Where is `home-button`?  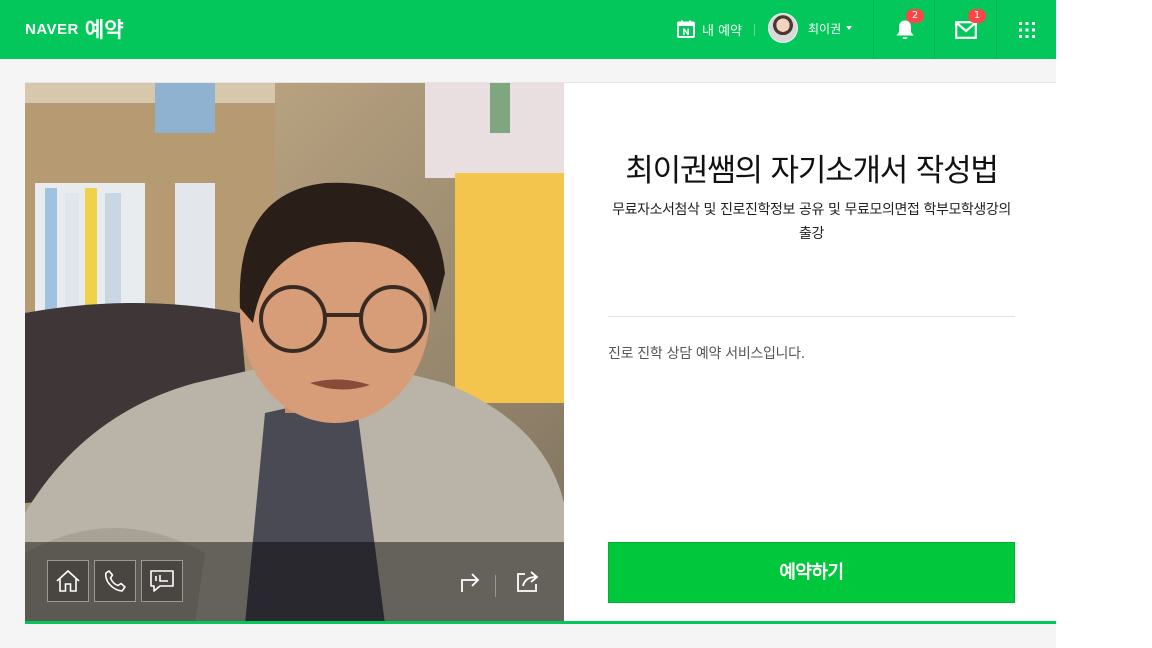
home-button is located at coordinates (68, 581).